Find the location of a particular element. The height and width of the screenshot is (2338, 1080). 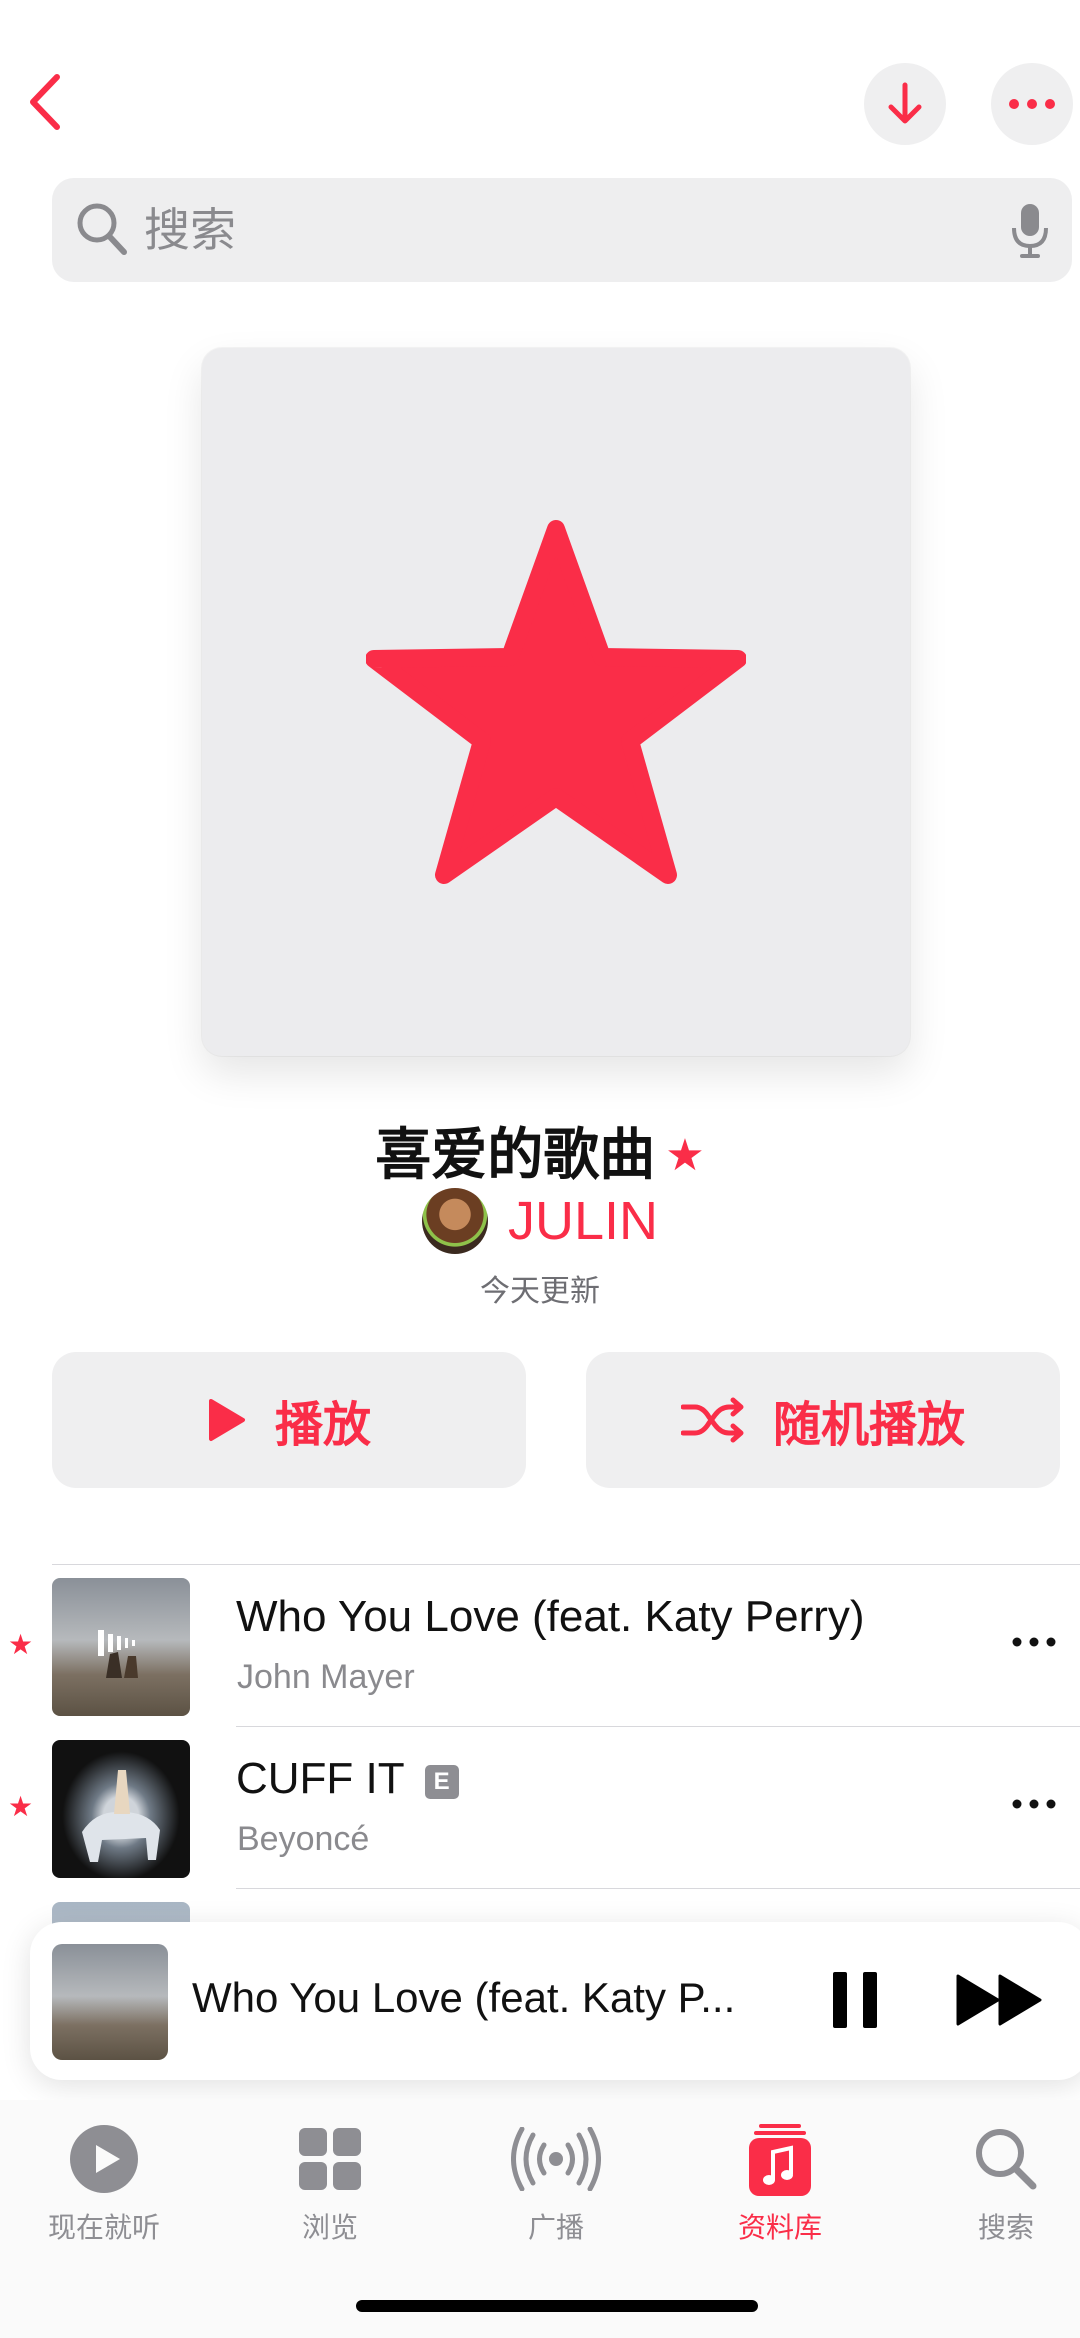

shuffle-button: 随机播放 is located at coordinates (823, 1420).